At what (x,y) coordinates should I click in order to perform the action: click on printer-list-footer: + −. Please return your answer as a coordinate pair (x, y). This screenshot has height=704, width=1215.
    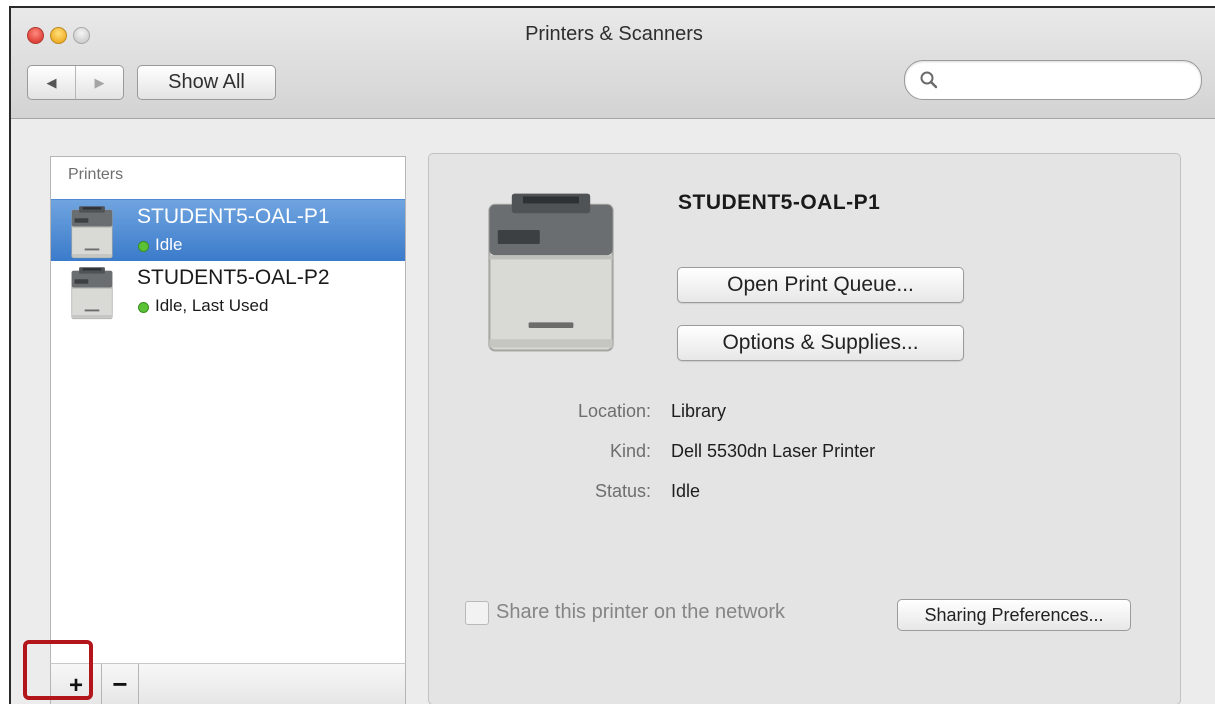
    Looking at the image, I should click on (228, 683).